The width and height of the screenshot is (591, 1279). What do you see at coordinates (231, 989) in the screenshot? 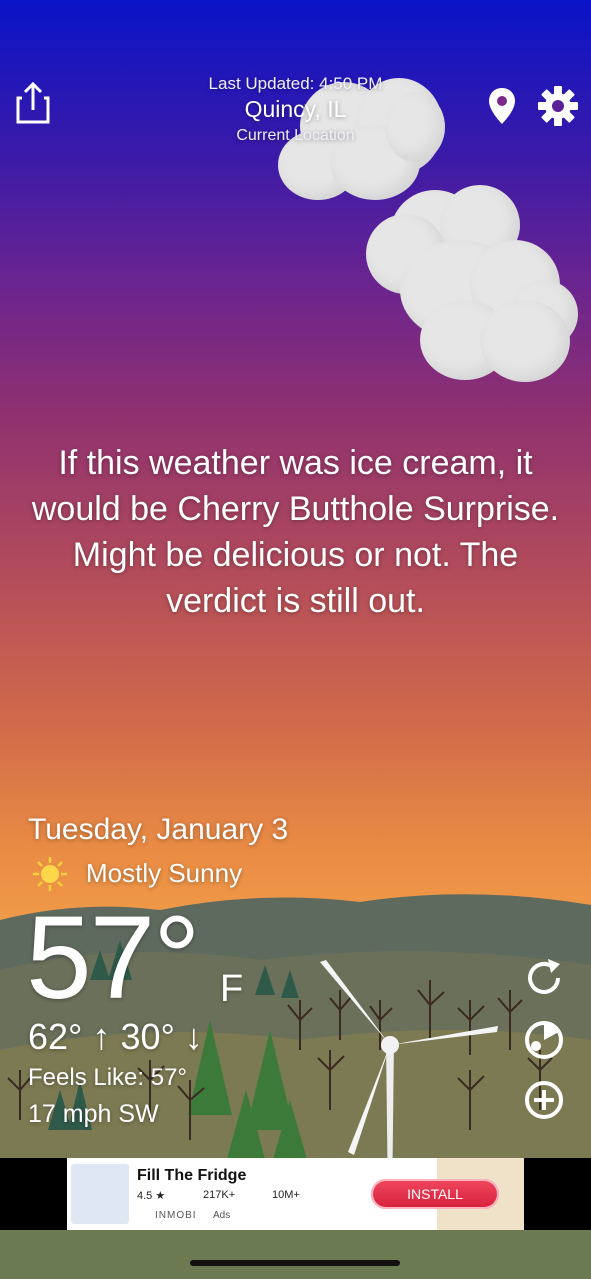
I see `temperature-unit: F` at bounding box center [231, 989].